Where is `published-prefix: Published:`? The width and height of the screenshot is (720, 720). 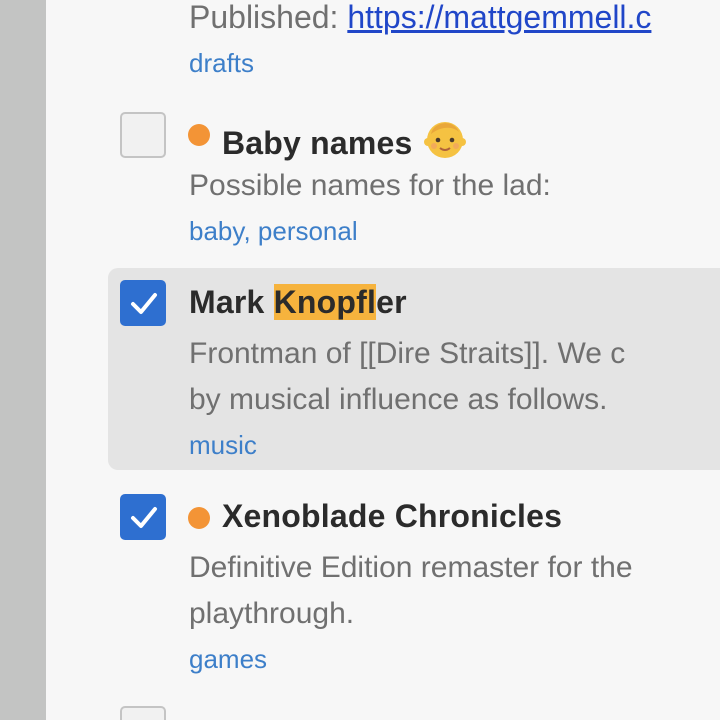 published-prefix: Published: is located at coordinates (268, 17).